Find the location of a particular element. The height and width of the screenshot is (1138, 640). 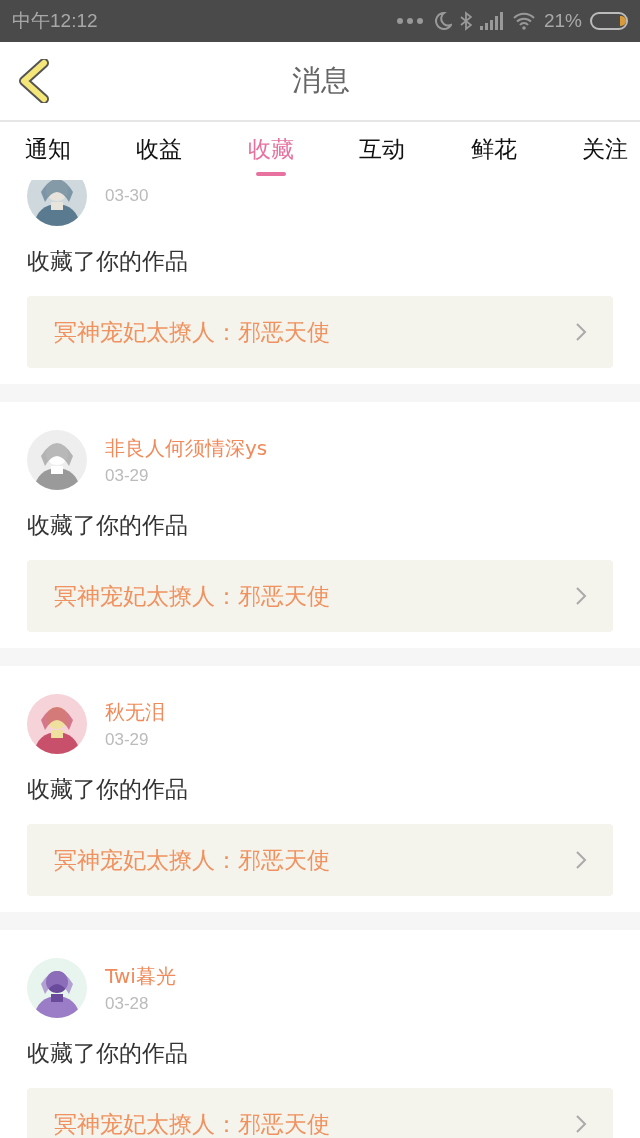

tab: 收藏 is located at coordinates (270, 151).